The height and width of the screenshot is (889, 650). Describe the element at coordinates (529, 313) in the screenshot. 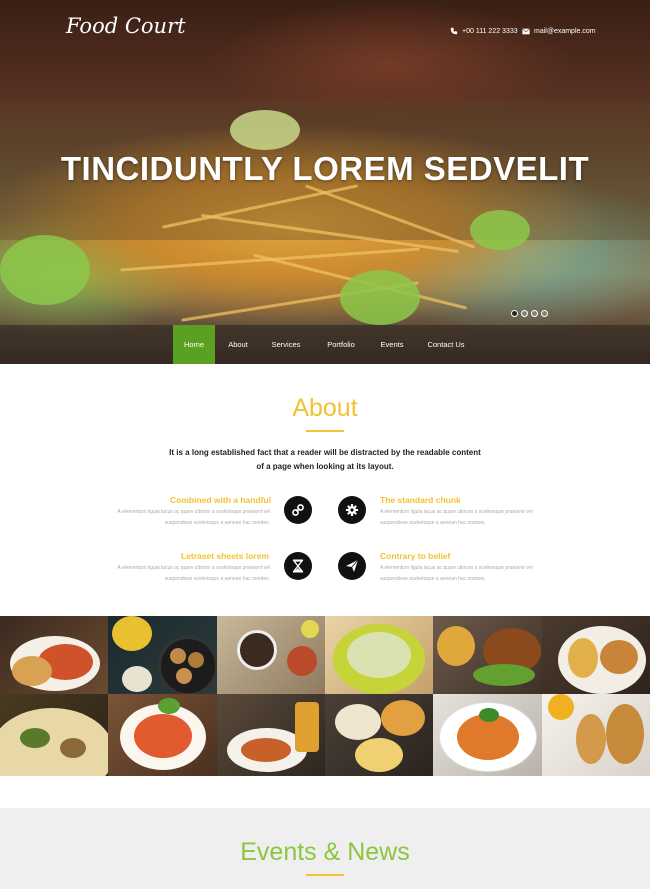

I see `slider-pagination` at that location.